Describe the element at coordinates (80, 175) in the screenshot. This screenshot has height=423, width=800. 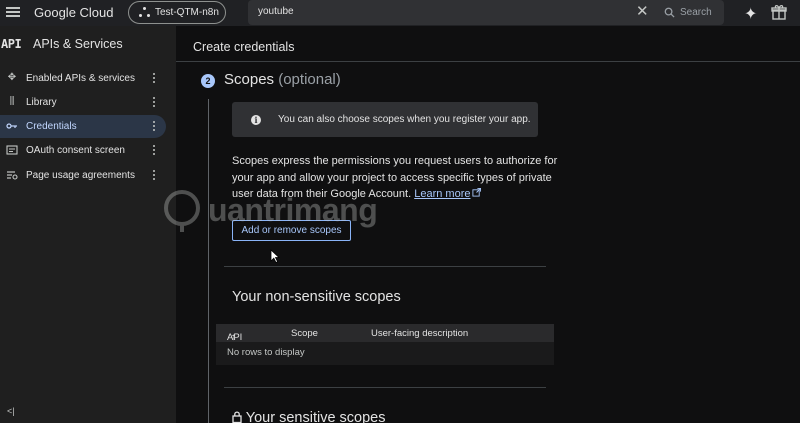
I see `sidebar-item-label: Page usage agreements` at that location.